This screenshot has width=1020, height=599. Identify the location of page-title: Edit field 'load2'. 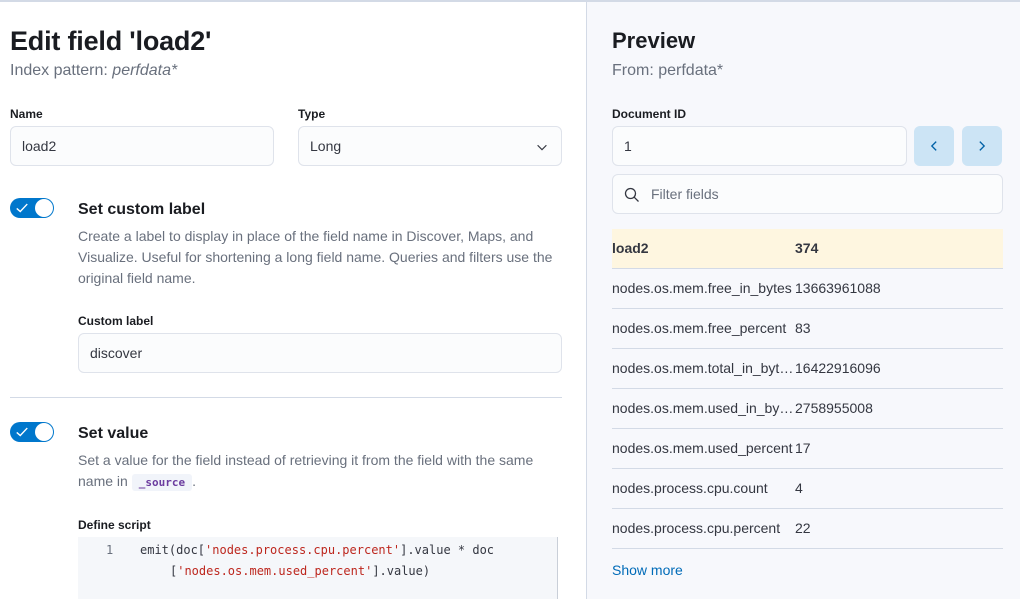
(111, 41).